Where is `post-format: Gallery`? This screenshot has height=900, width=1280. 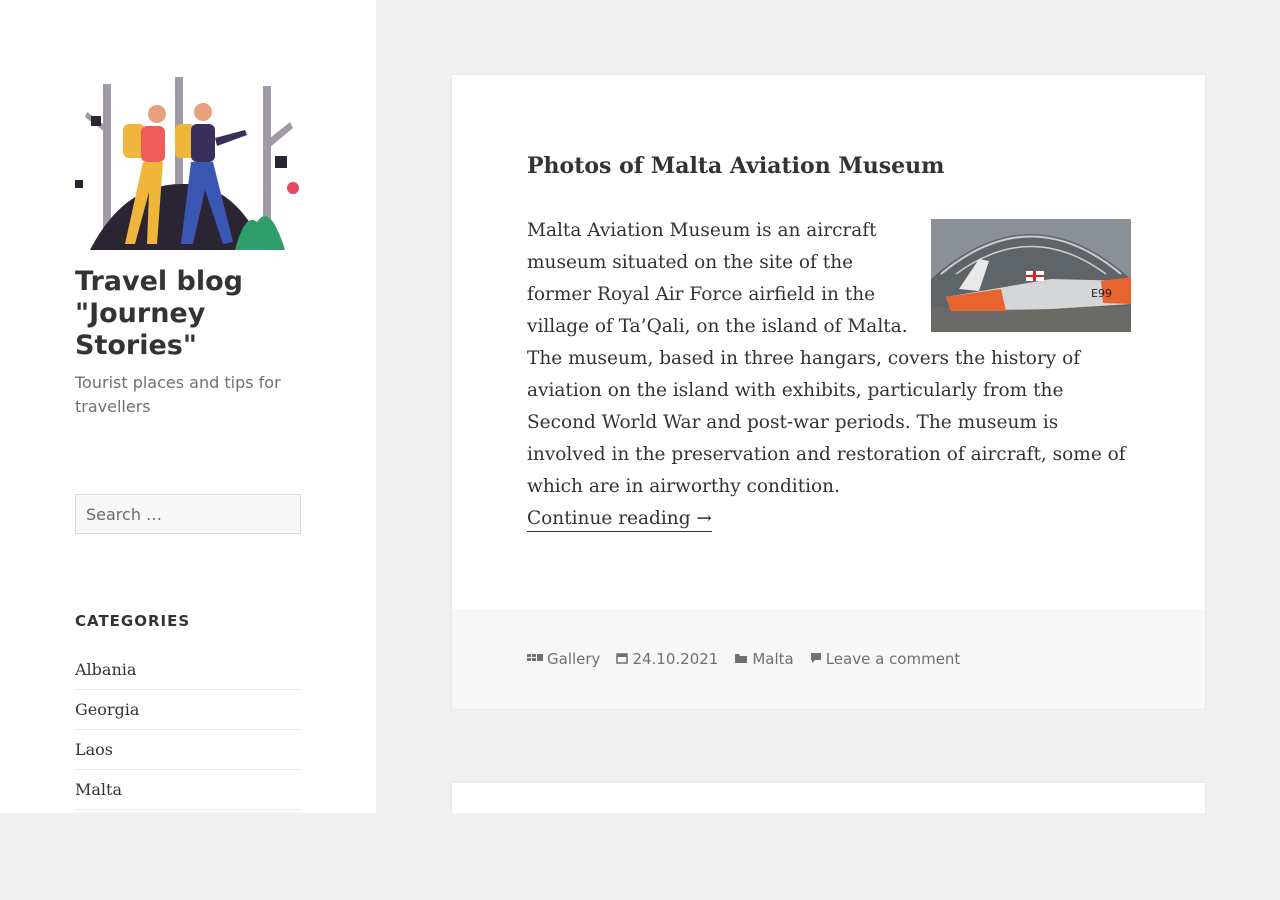 post-format: Gallery is located at coordinates (563, 659).